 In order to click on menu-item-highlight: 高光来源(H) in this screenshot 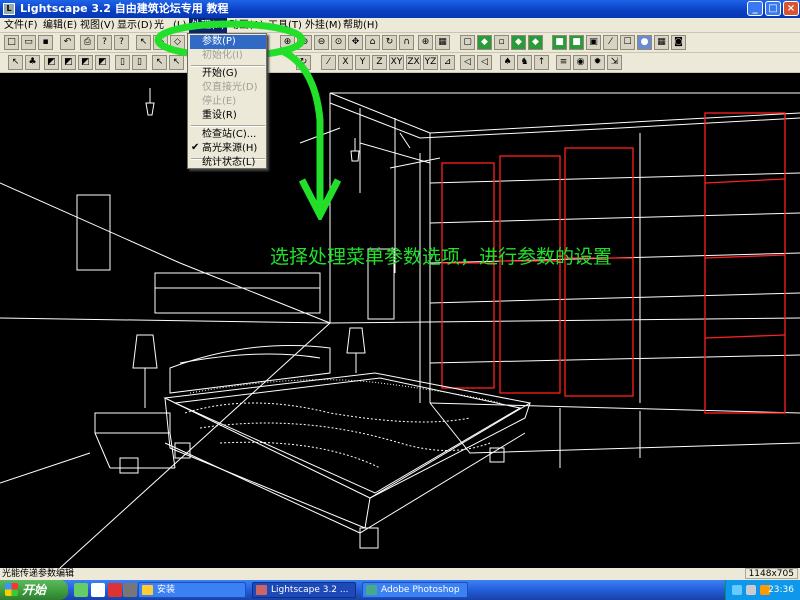, I will do `click(230, 148)`.